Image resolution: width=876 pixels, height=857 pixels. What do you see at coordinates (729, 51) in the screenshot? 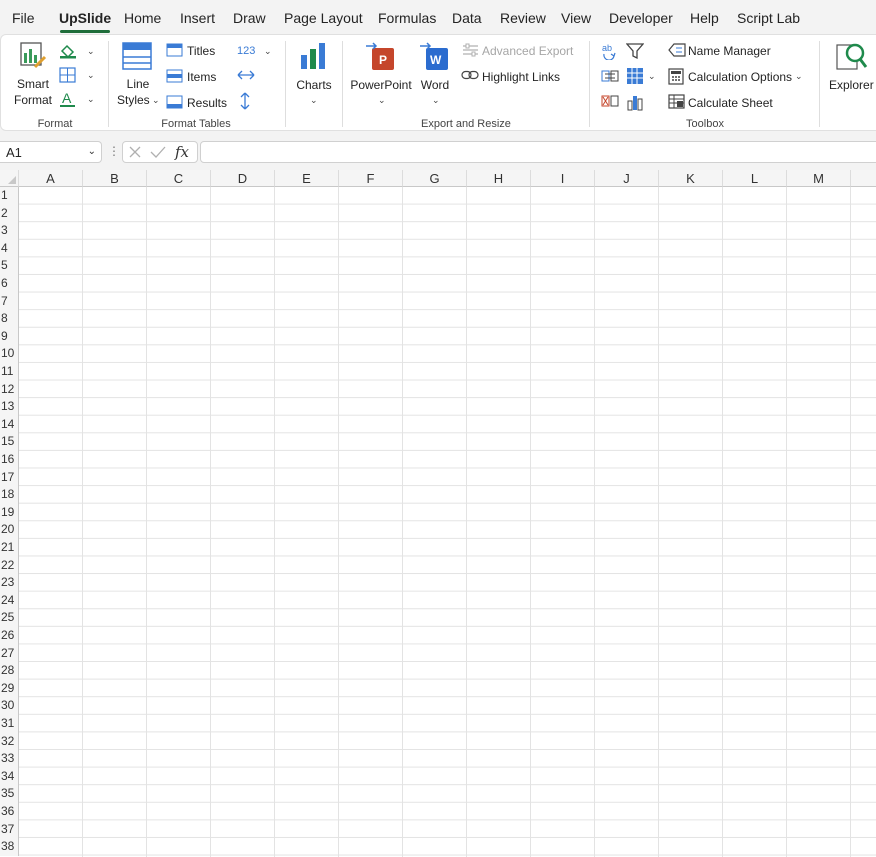
I see `name-manager-label: Name Manager` at bounding box center [729, 51].